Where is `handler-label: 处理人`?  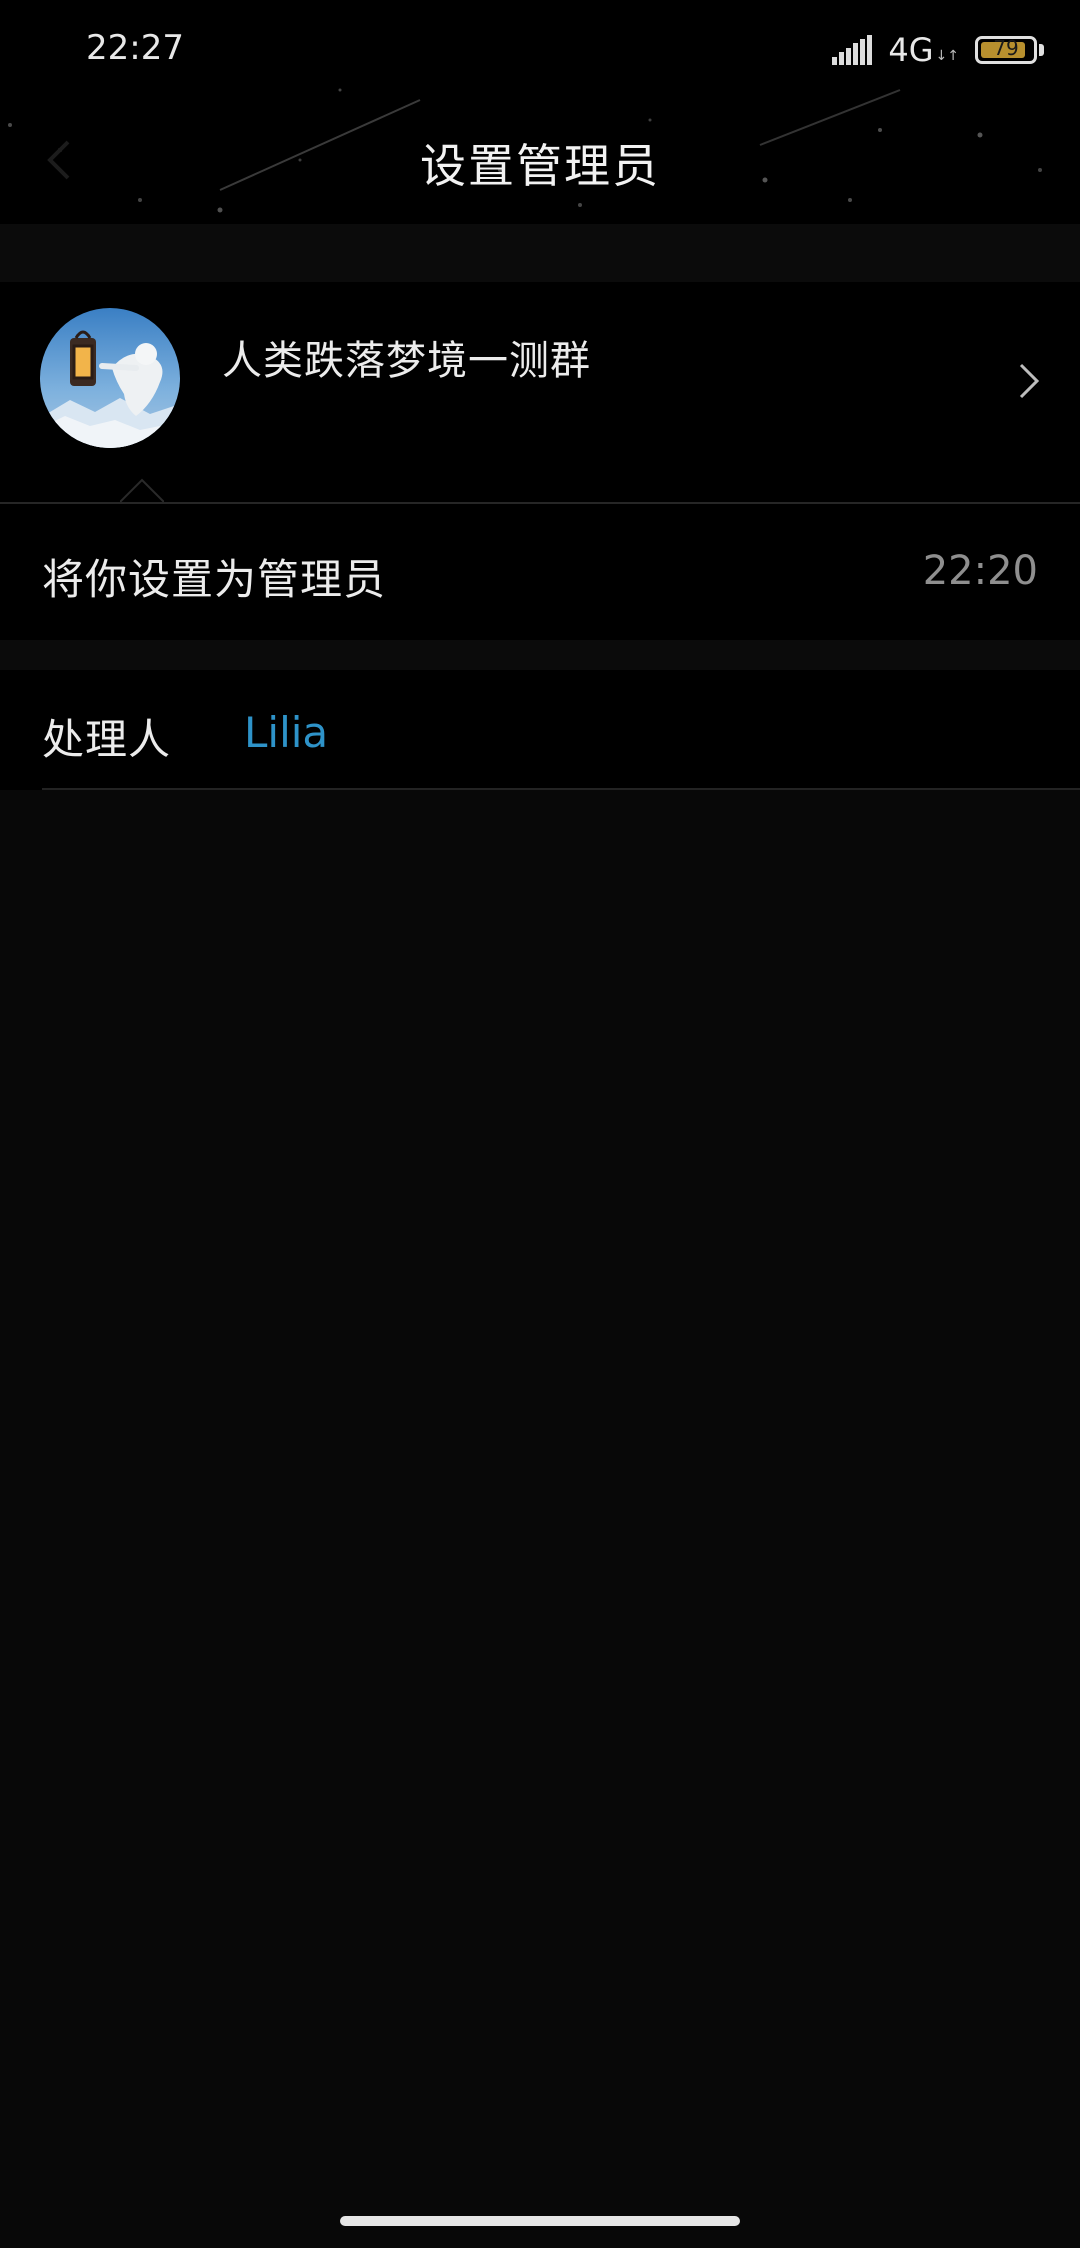
handler-label: 处理人 is located at coordinates (107, 739).